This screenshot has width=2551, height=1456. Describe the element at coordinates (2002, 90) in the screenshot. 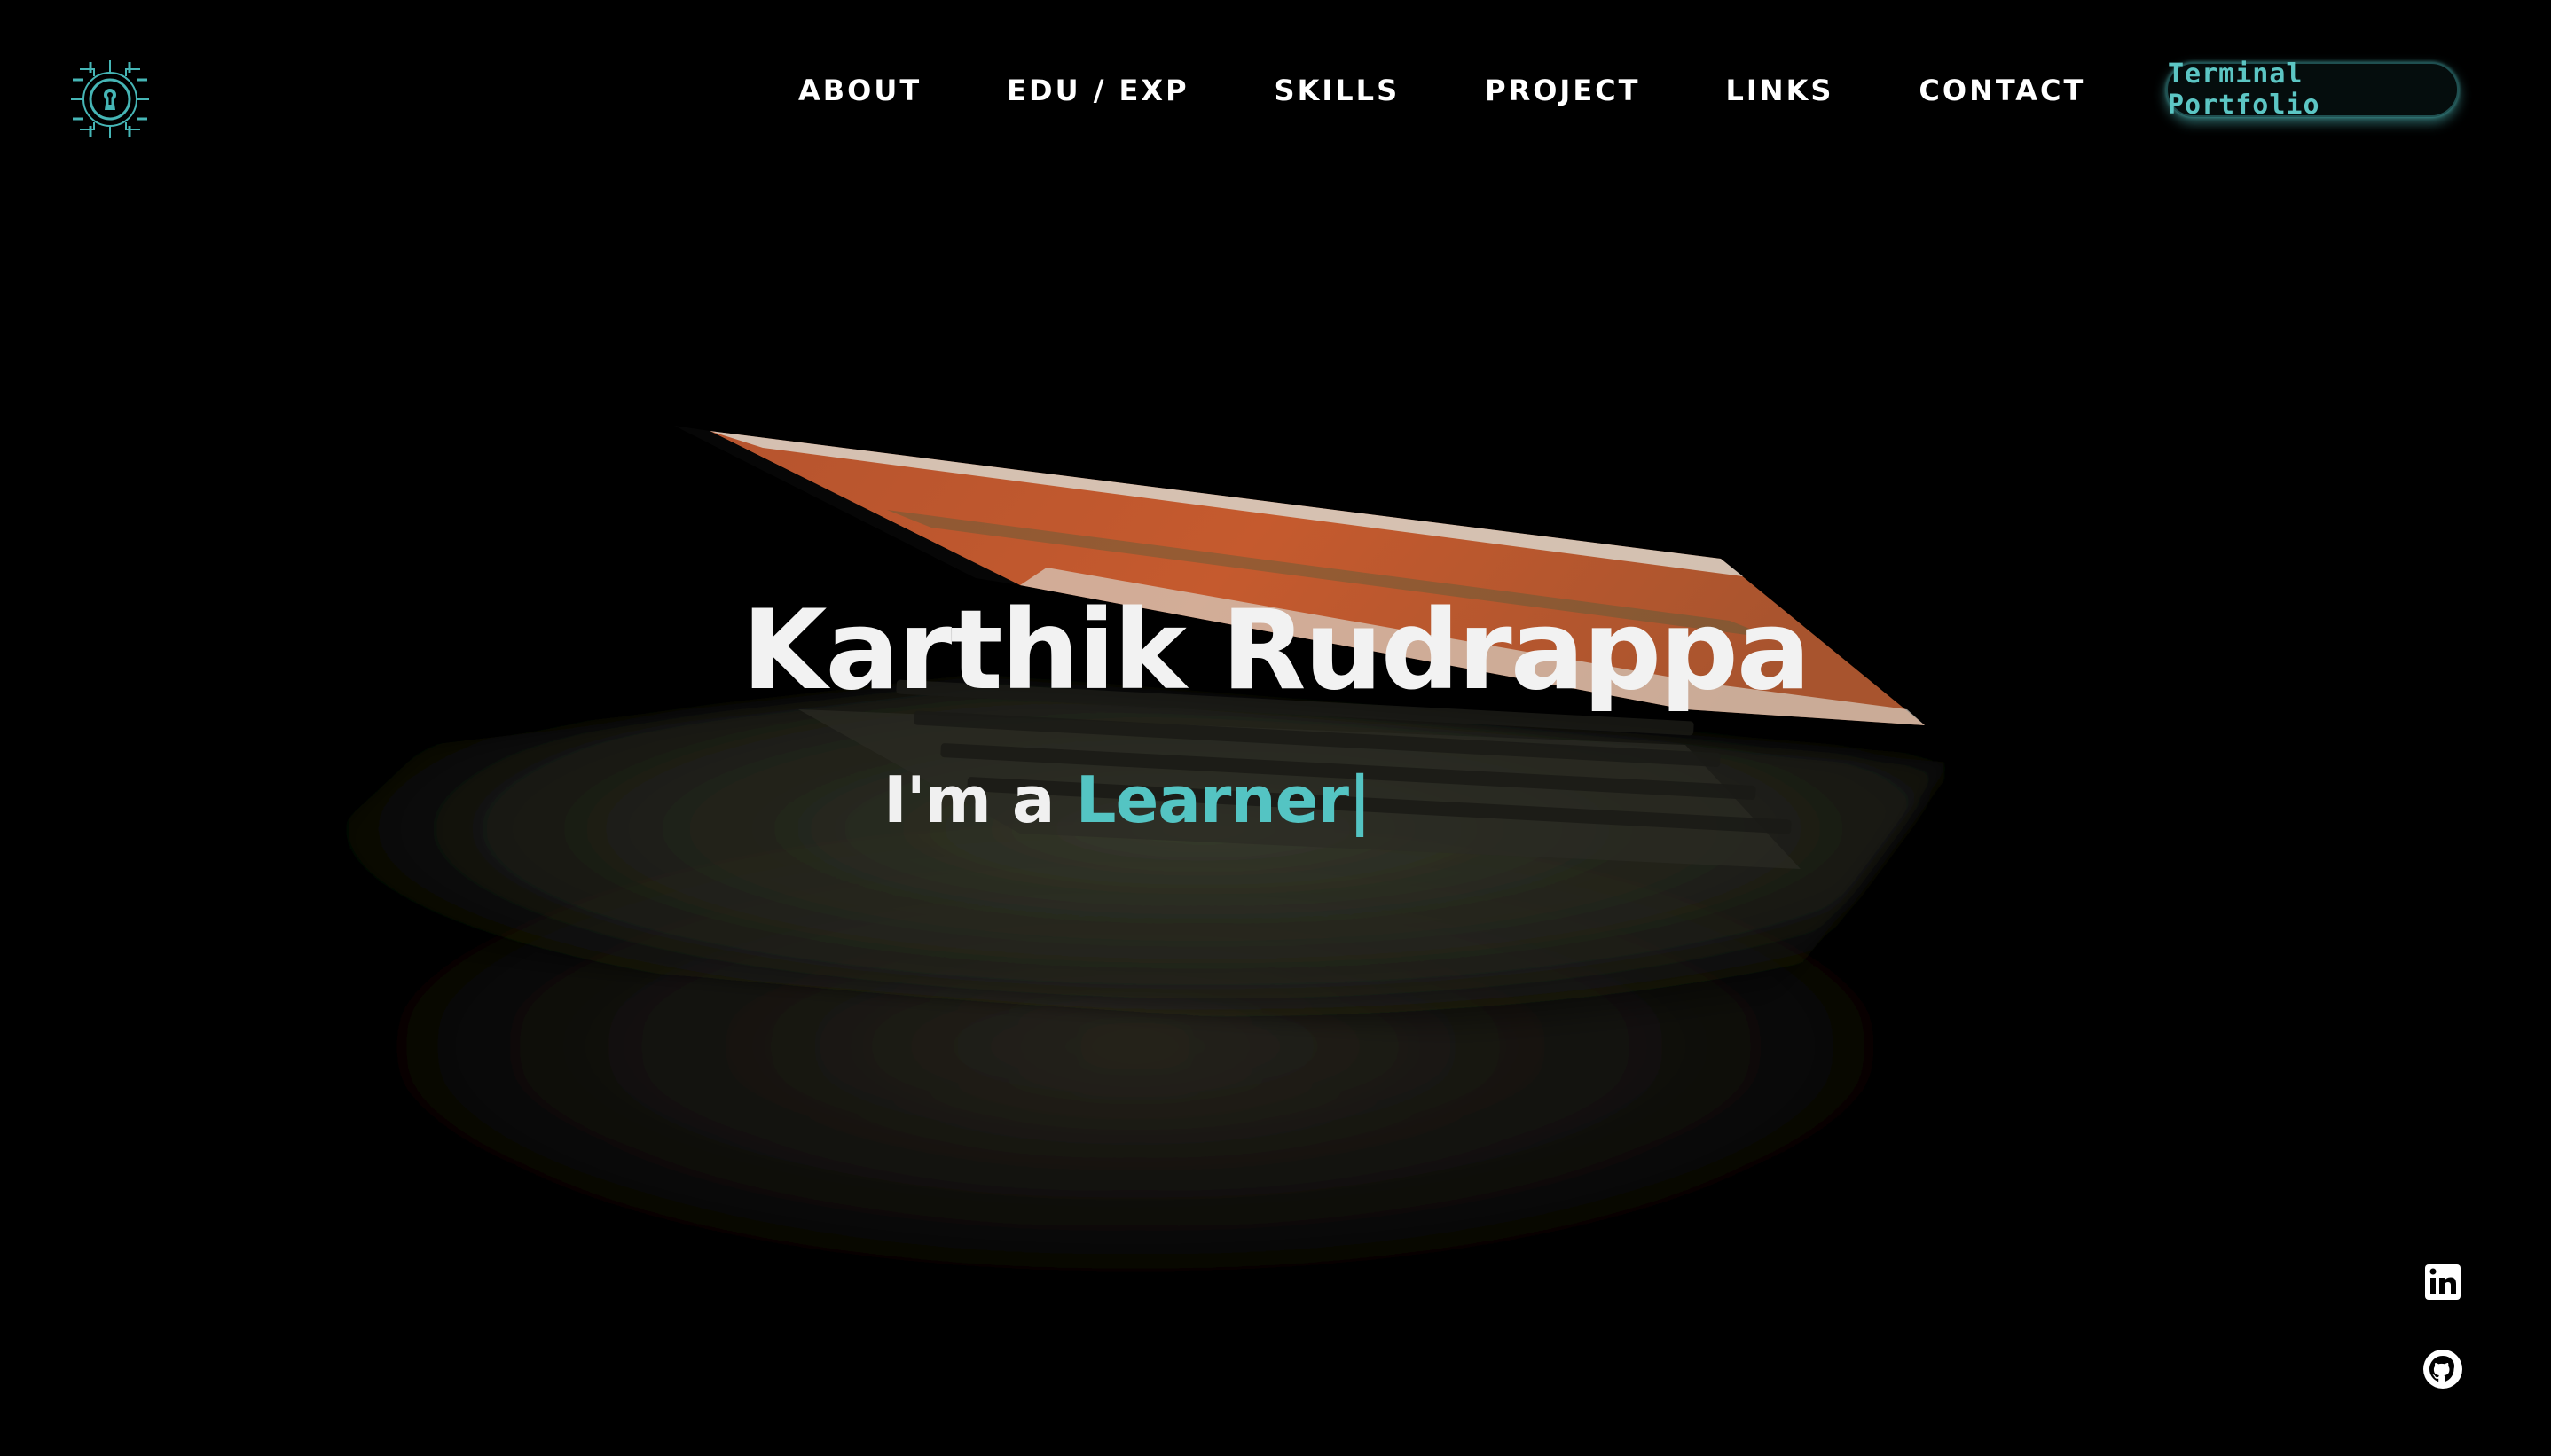

I see `nav-contact: CONTACT` at that location.